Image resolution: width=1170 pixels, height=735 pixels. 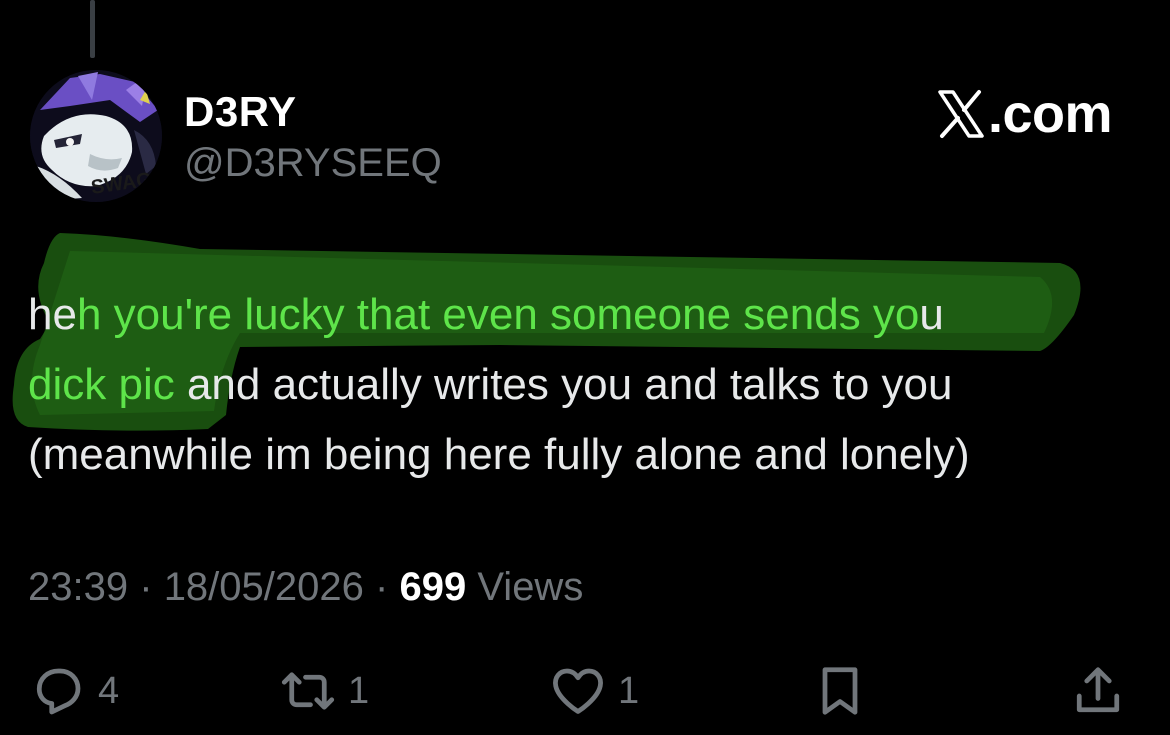 What do you see at coordinates (52, 314) in the screenshot?
I see `tweet-text-segment: he` at bounding box center [52, 314].